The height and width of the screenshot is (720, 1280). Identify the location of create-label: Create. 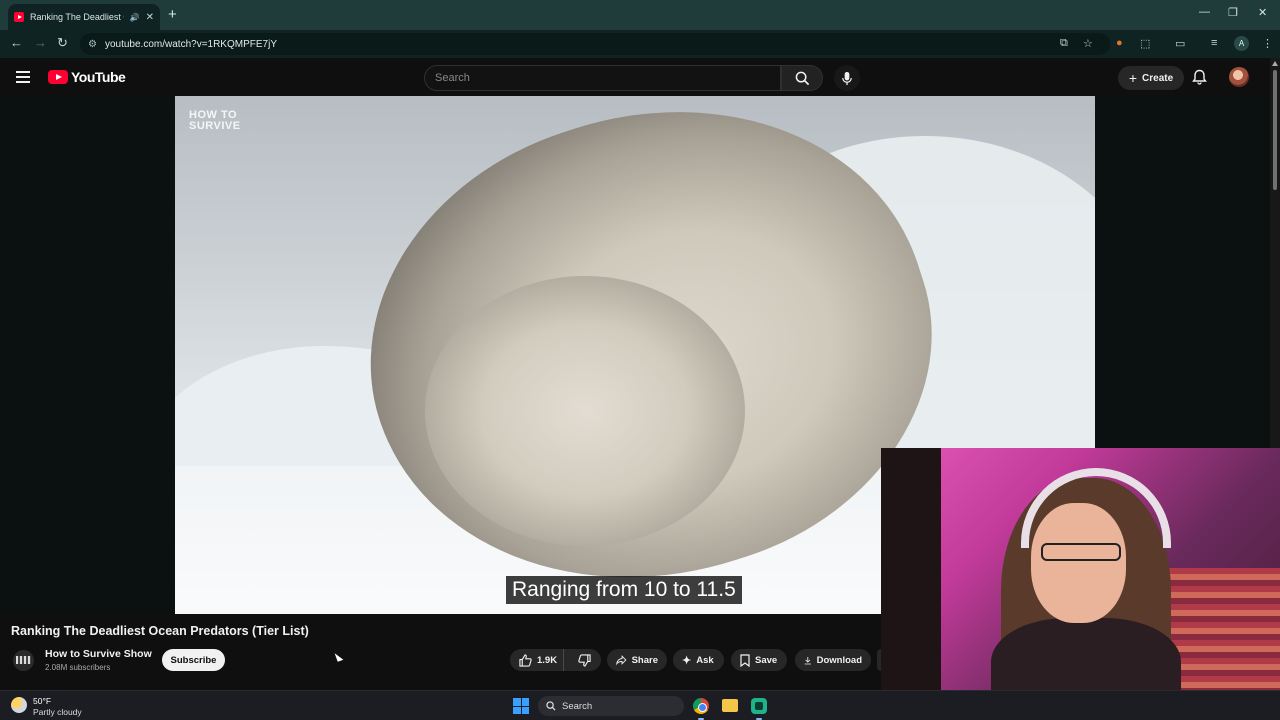
(1158, 78).